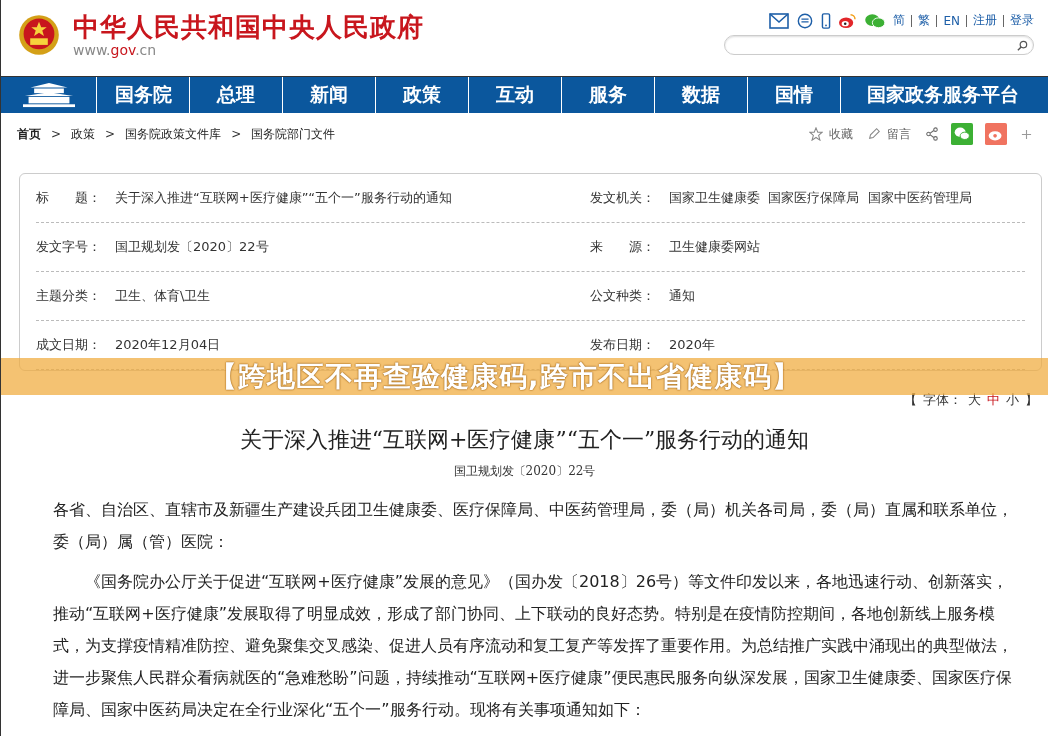 The image size is (1048, 736). I want to click on info-value: 国家卫生健康委 国家医疗保障局 国家中医药管理局, so click(820, 198).